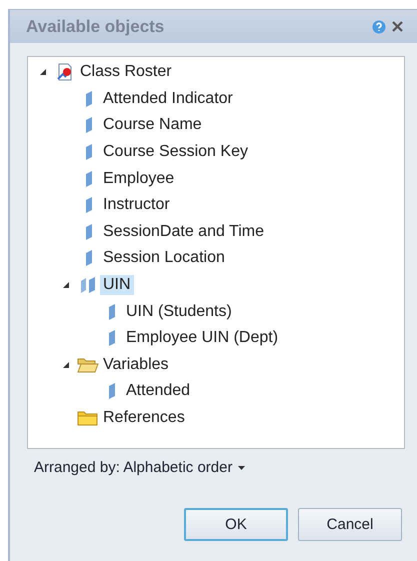 Image resolution: width=417 pixels, height=561 pixels. I want to click on caret-icon, so click(242, 468).